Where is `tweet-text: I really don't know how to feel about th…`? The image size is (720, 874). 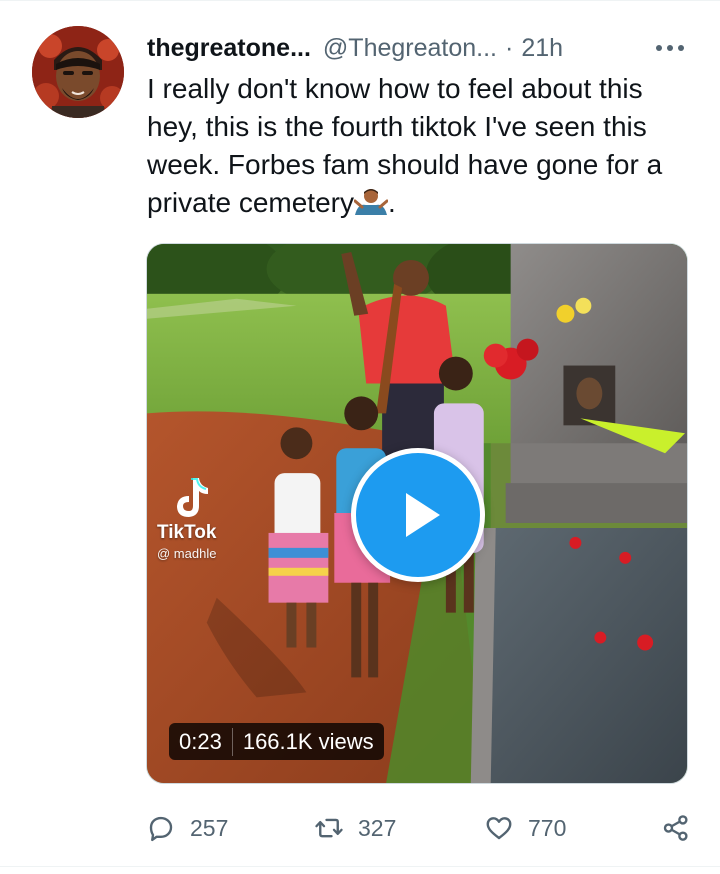 tweet-text: I really don't know how to feel about th… is located at coordinates (419, 146).